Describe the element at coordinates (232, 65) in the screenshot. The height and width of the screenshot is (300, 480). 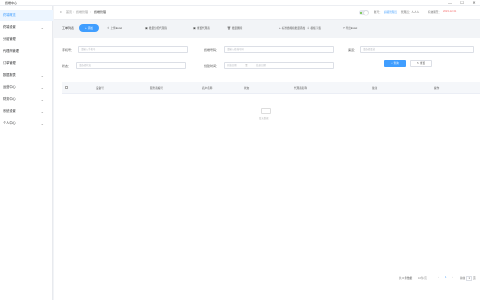
I see `date-start: 开始日期` at that location.